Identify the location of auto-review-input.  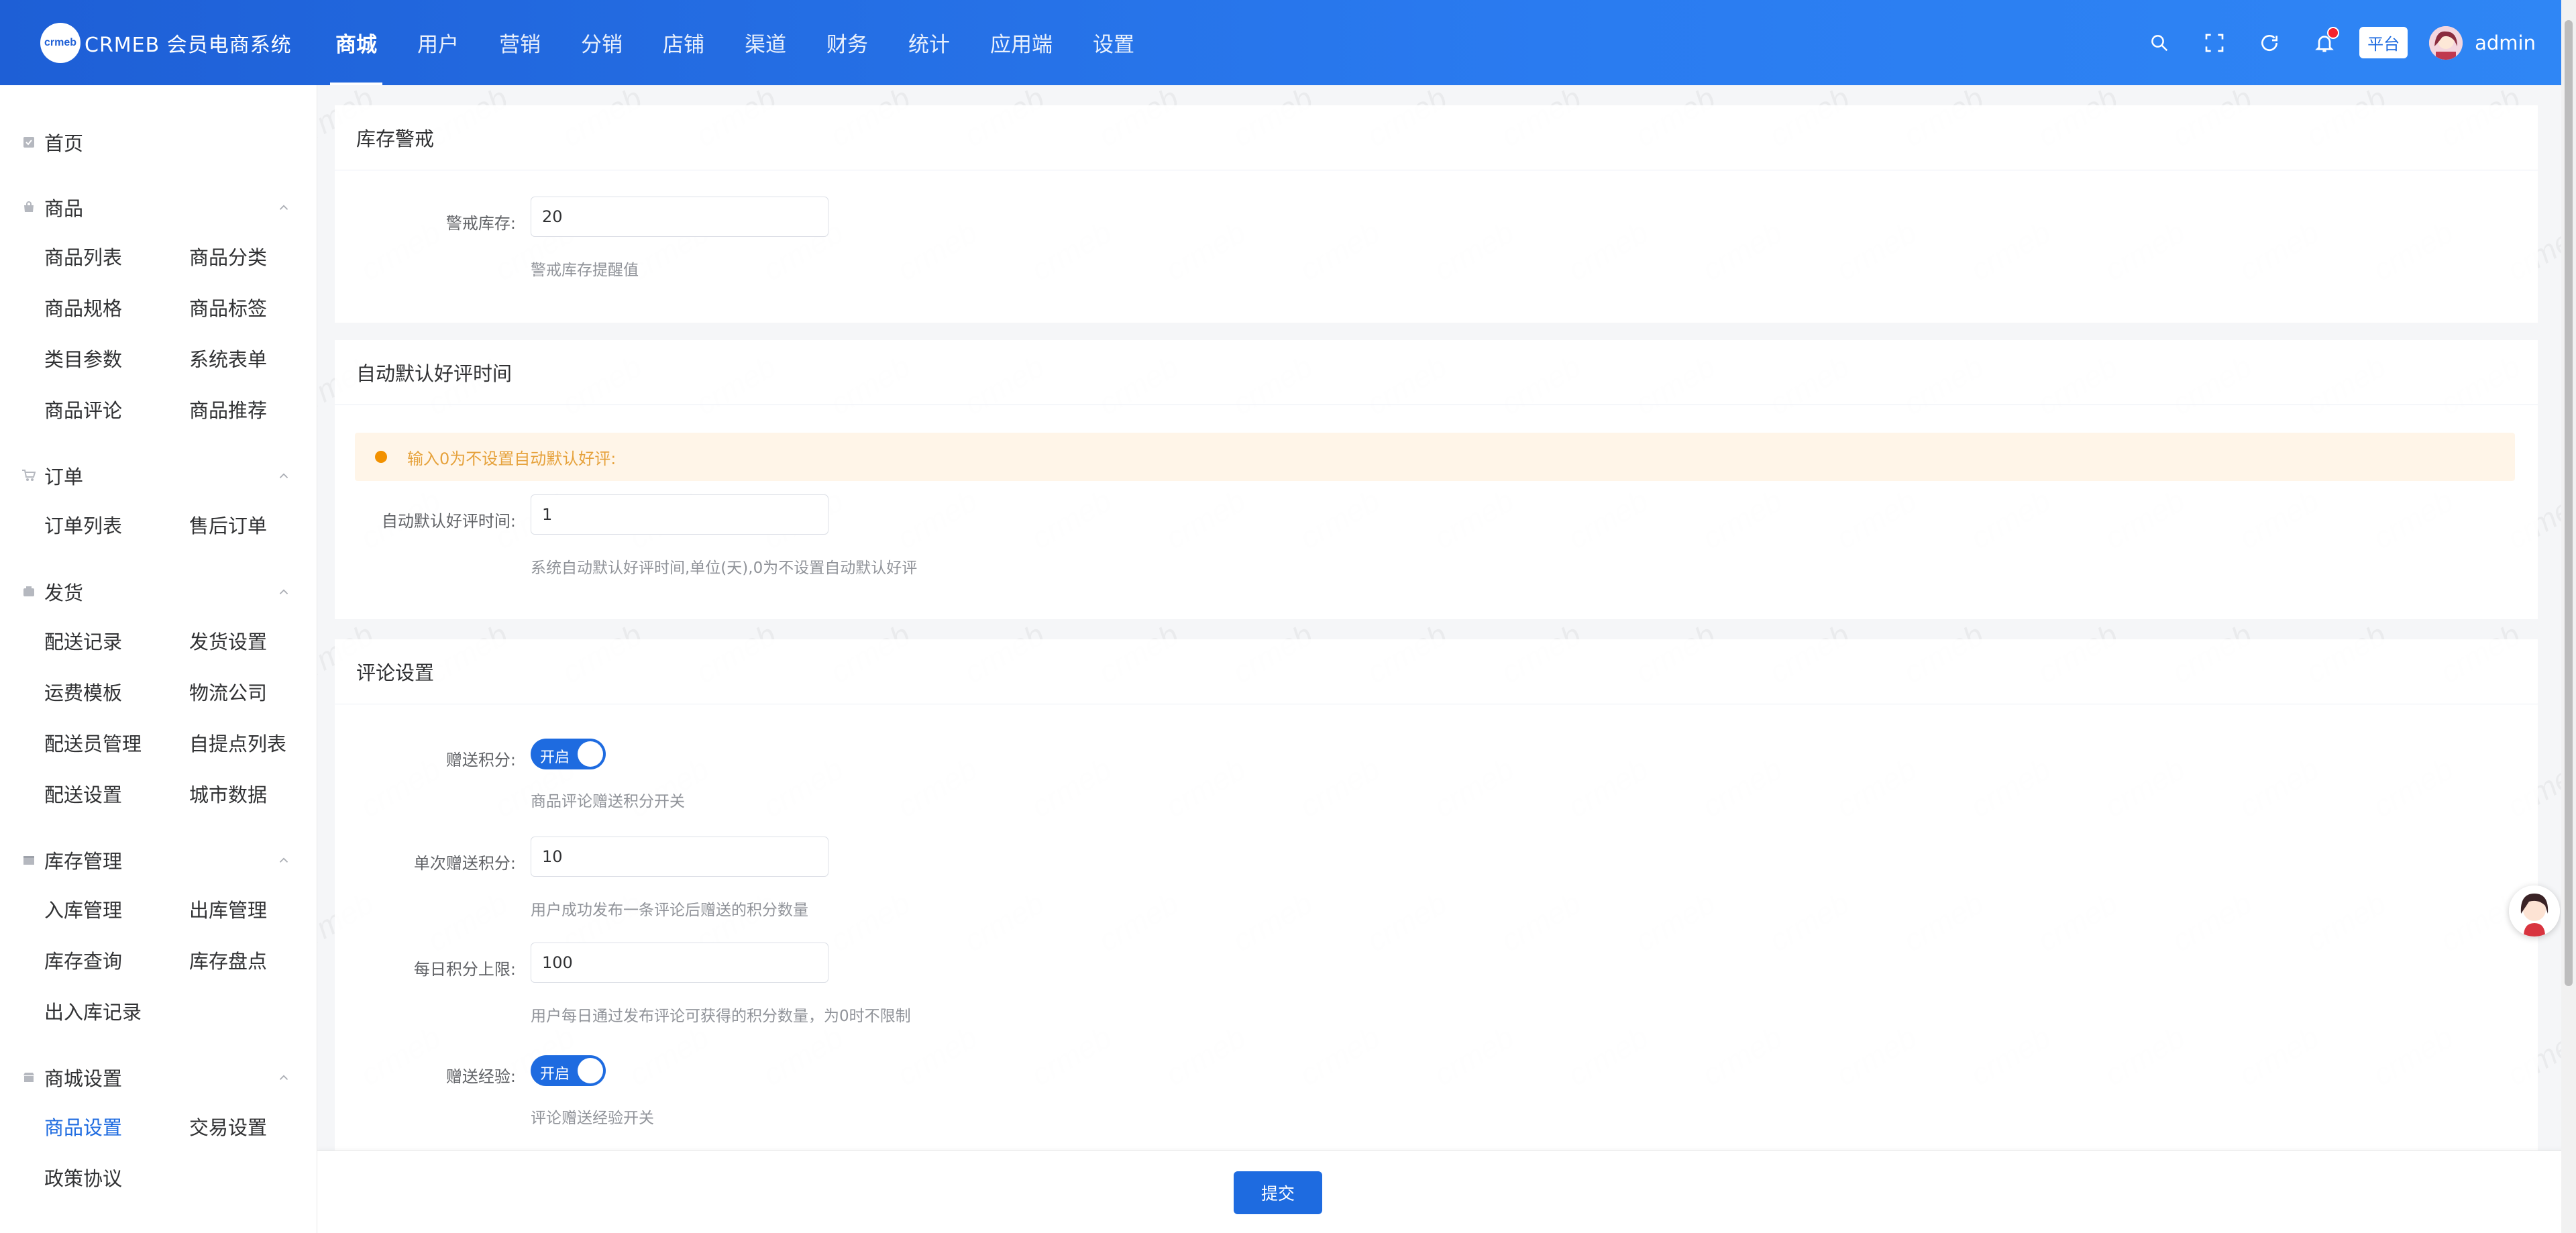
(679, 515).